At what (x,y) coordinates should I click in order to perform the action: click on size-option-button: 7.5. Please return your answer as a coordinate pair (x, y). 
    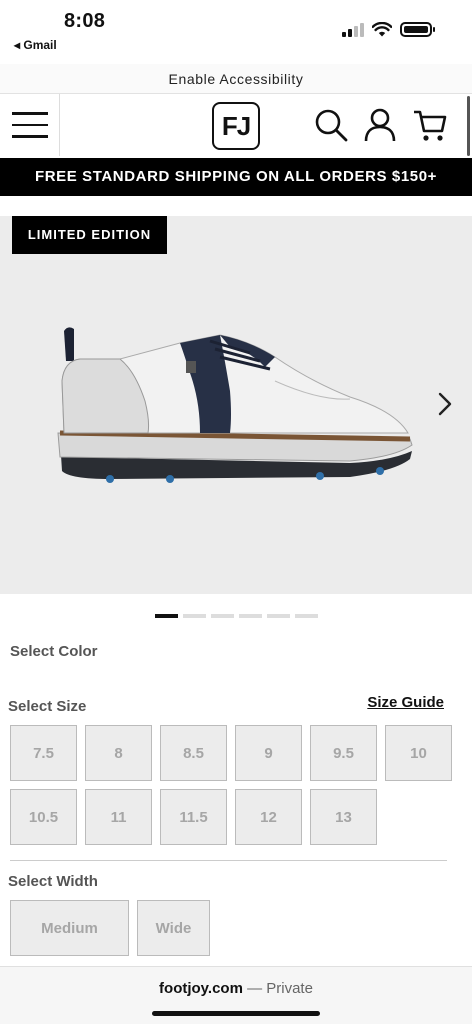
    Looking at the image, I should click on (43, 753).